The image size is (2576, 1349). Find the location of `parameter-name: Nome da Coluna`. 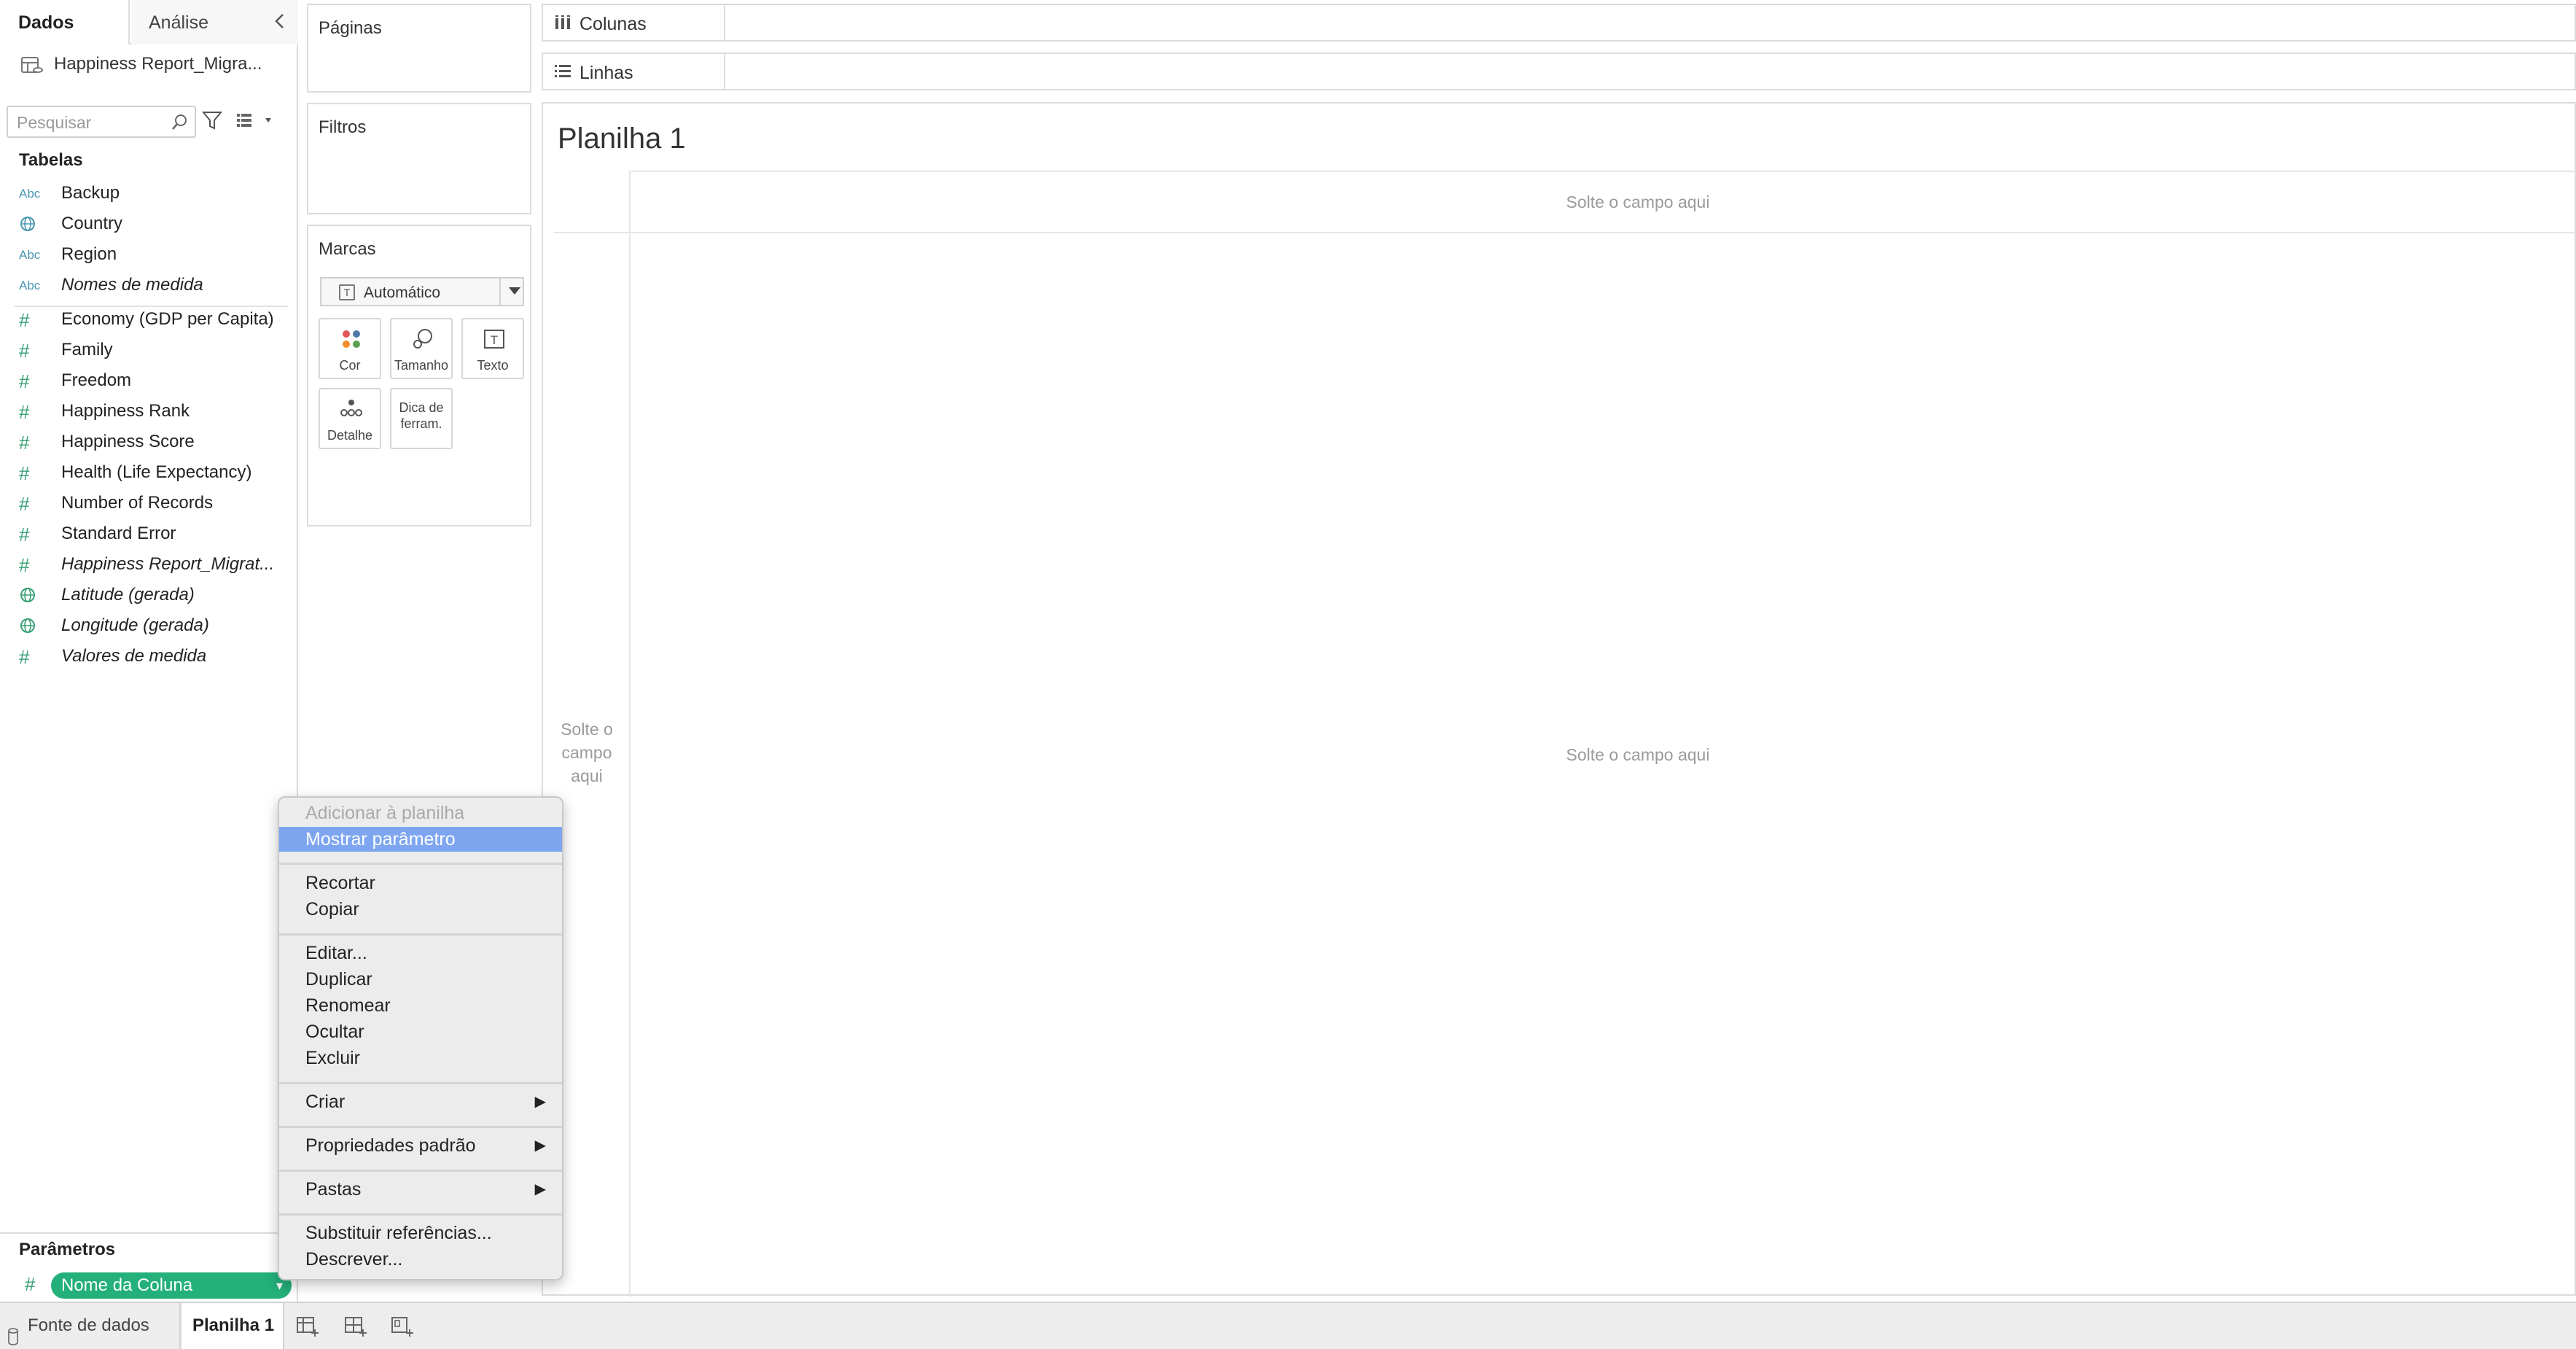

parameter-name: Nome da Coluna is located at coordinates (127, 1285).